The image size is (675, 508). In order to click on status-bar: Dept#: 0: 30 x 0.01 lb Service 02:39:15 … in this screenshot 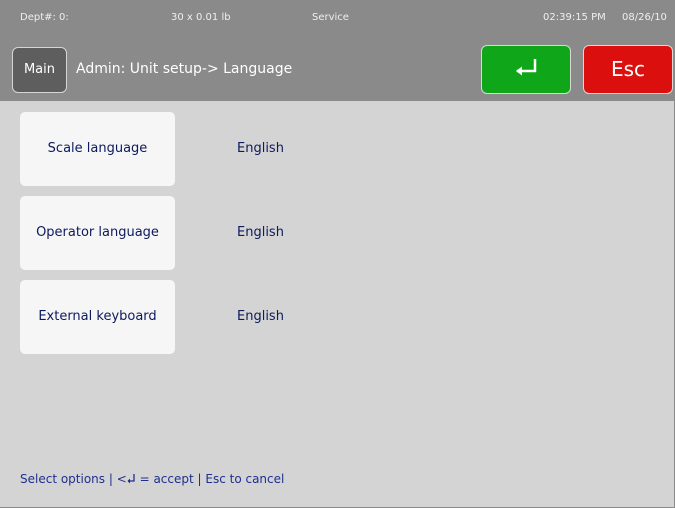, I will do `click(337, 20)`.